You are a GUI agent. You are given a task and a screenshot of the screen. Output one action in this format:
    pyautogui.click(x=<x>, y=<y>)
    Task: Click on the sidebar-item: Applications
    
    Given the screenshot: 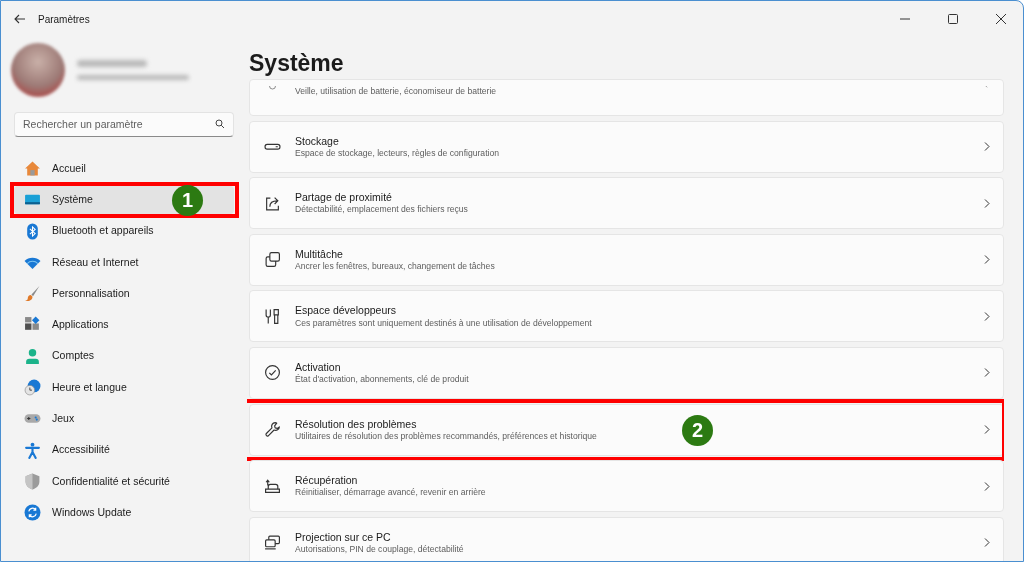 What is the action you would take?
    pyautogui.click(x=124, y=325)
    